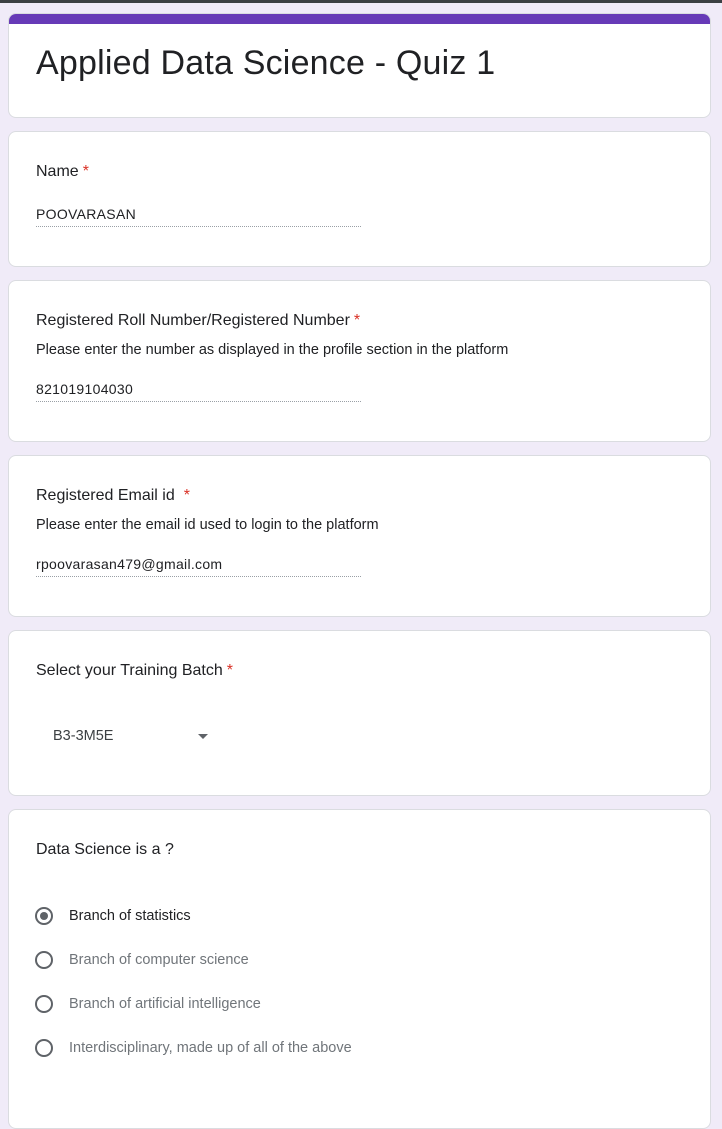 Image resolution: width=722 pixels, height=1129 pixels. Describe the element at coordinates (113, 495) in the screenshot. I see `question-title-email: Registered Email id *` at that location.